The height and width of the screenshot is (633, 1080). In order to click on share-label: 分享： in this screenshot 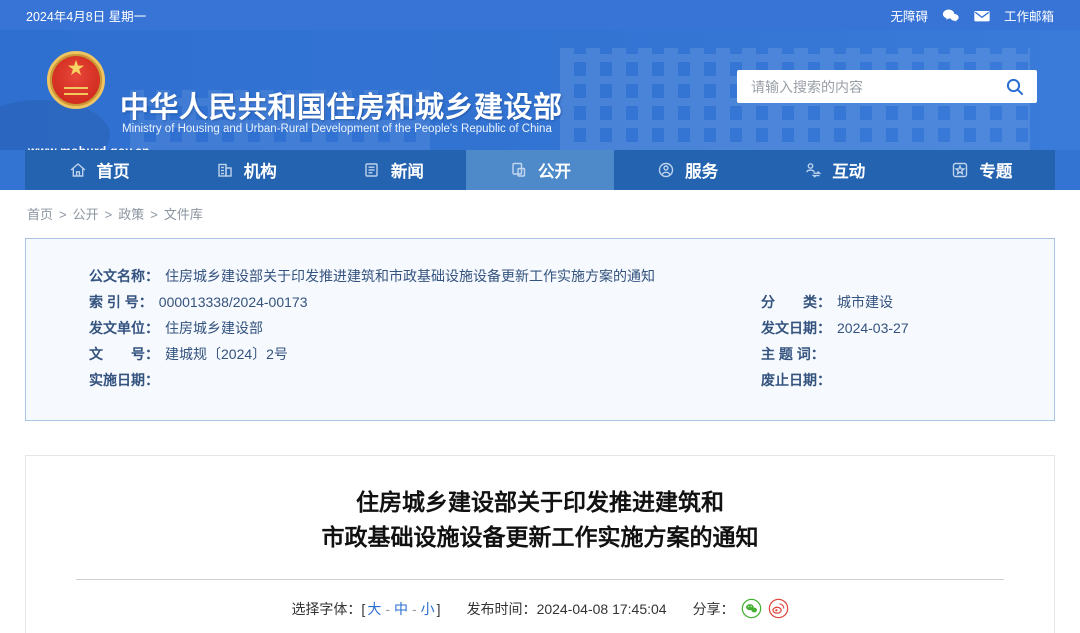, I will do `click(713, 608)`.